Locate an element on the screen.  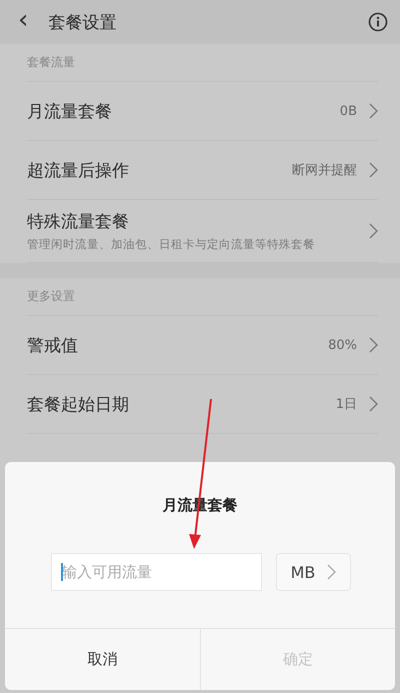
row-label: 警戒值 is located at coordinates (53, 345).